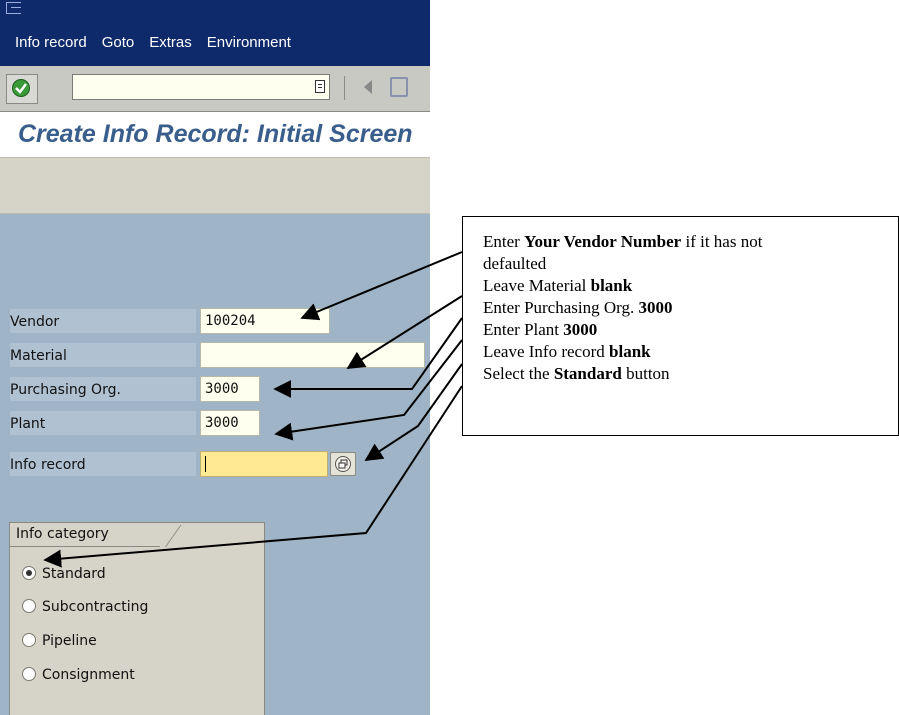  Describe the element at coordinates (312, 355) in the screenshot. I see `material-field` at that location.